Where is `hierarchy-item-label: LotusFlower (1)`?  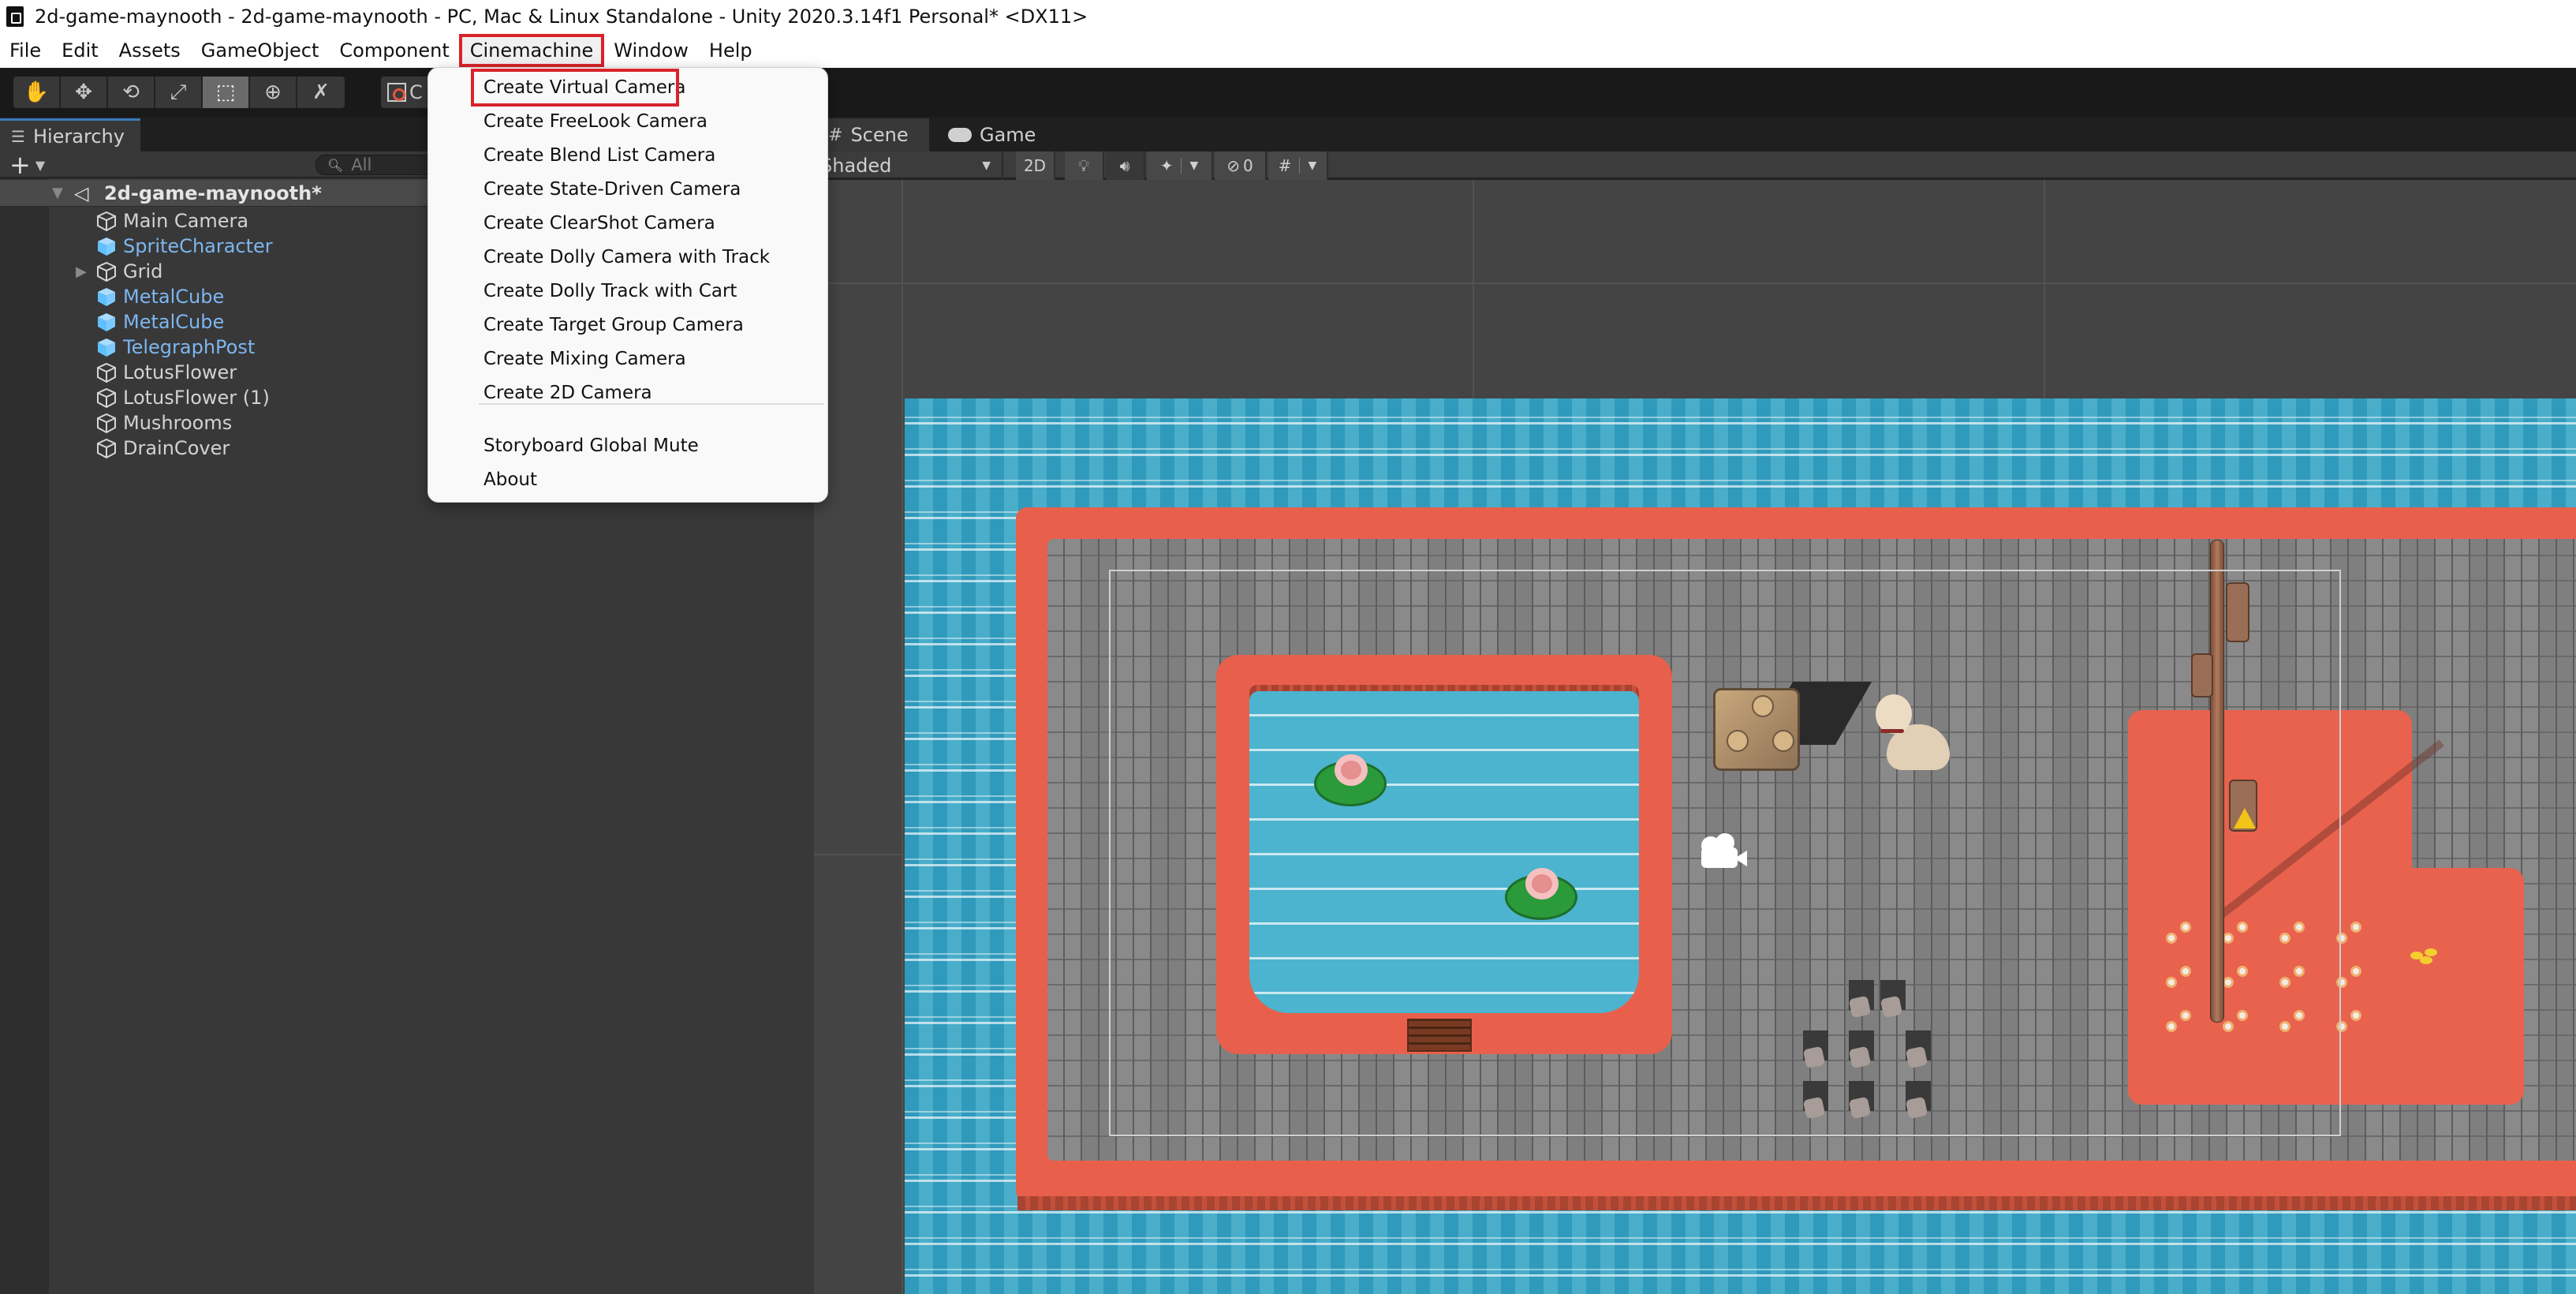 hierarchy-item-label: LotusFlower (1) is located at coordinates (196, 398).